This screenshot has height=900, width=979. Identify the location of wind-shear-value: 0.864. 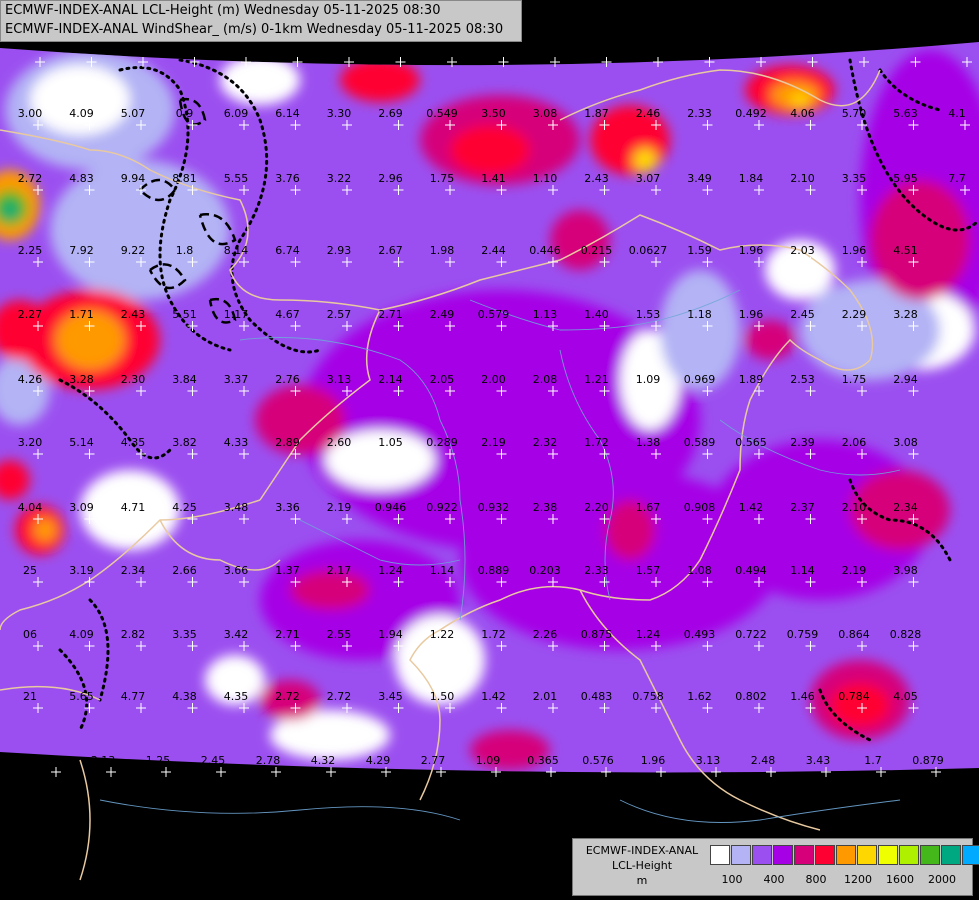
(854, 634).